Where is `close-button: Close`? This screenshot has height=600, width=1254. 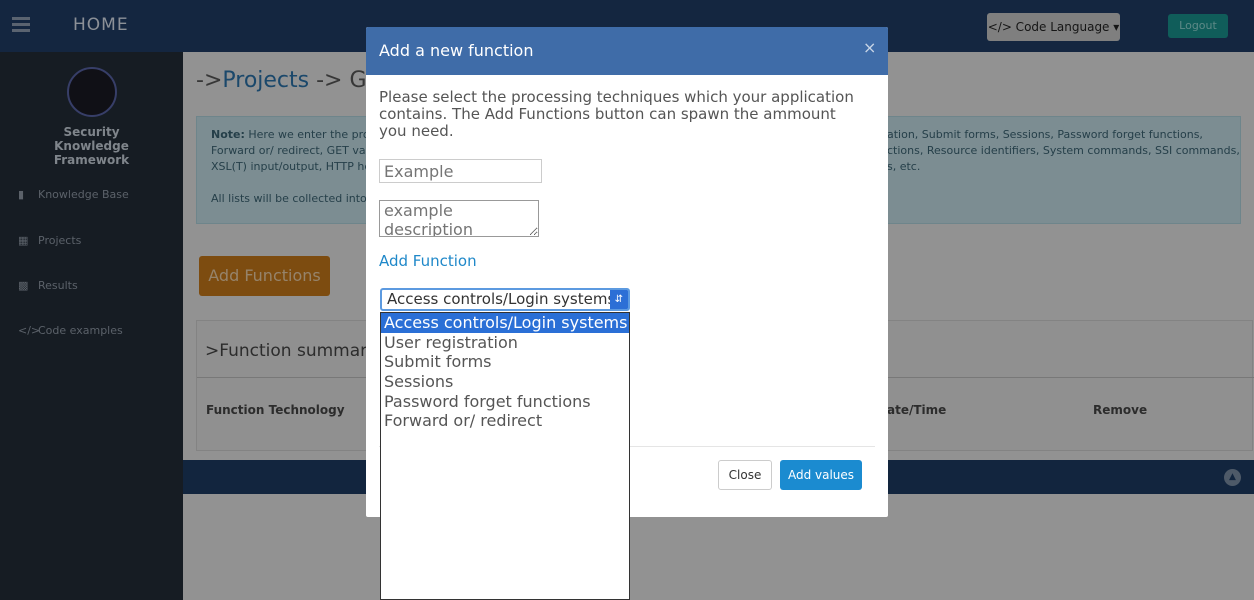
close-button: Close is located at coordinates (745, 475).